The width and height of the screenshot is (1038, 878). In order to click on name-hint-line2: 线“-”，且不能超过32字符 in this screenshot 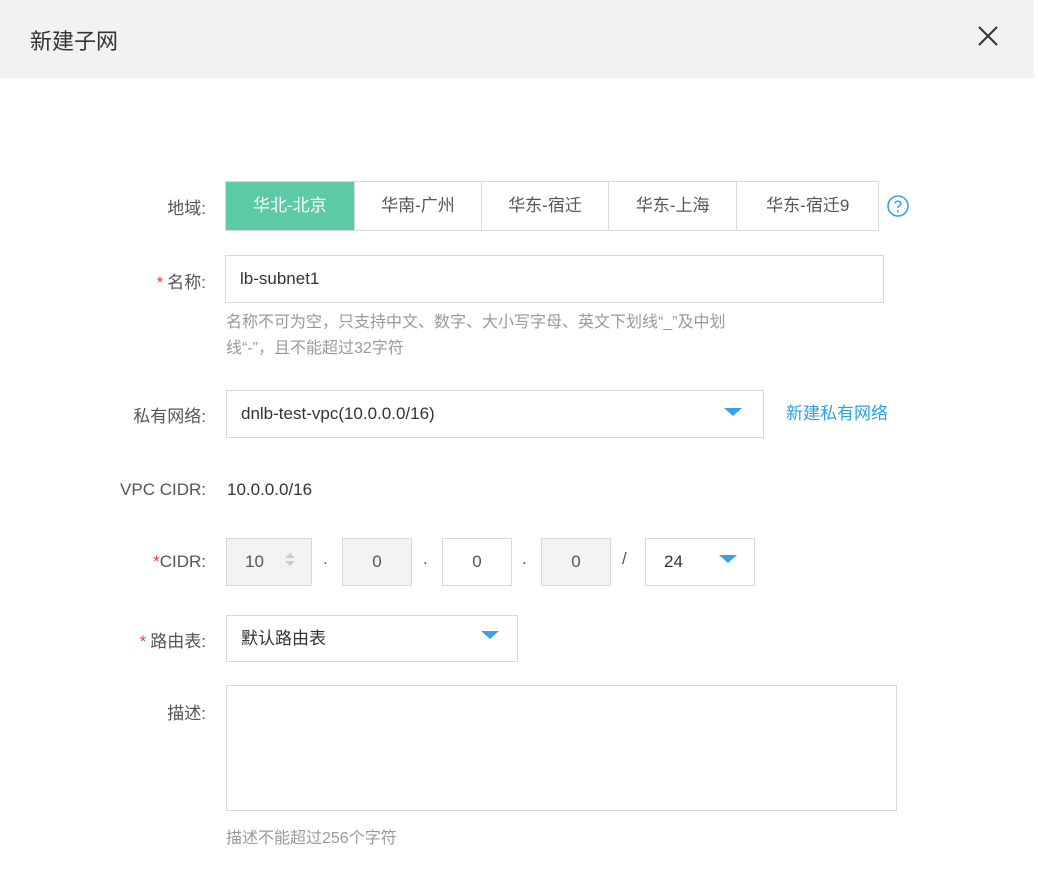, I will do `click(315, 348)`.